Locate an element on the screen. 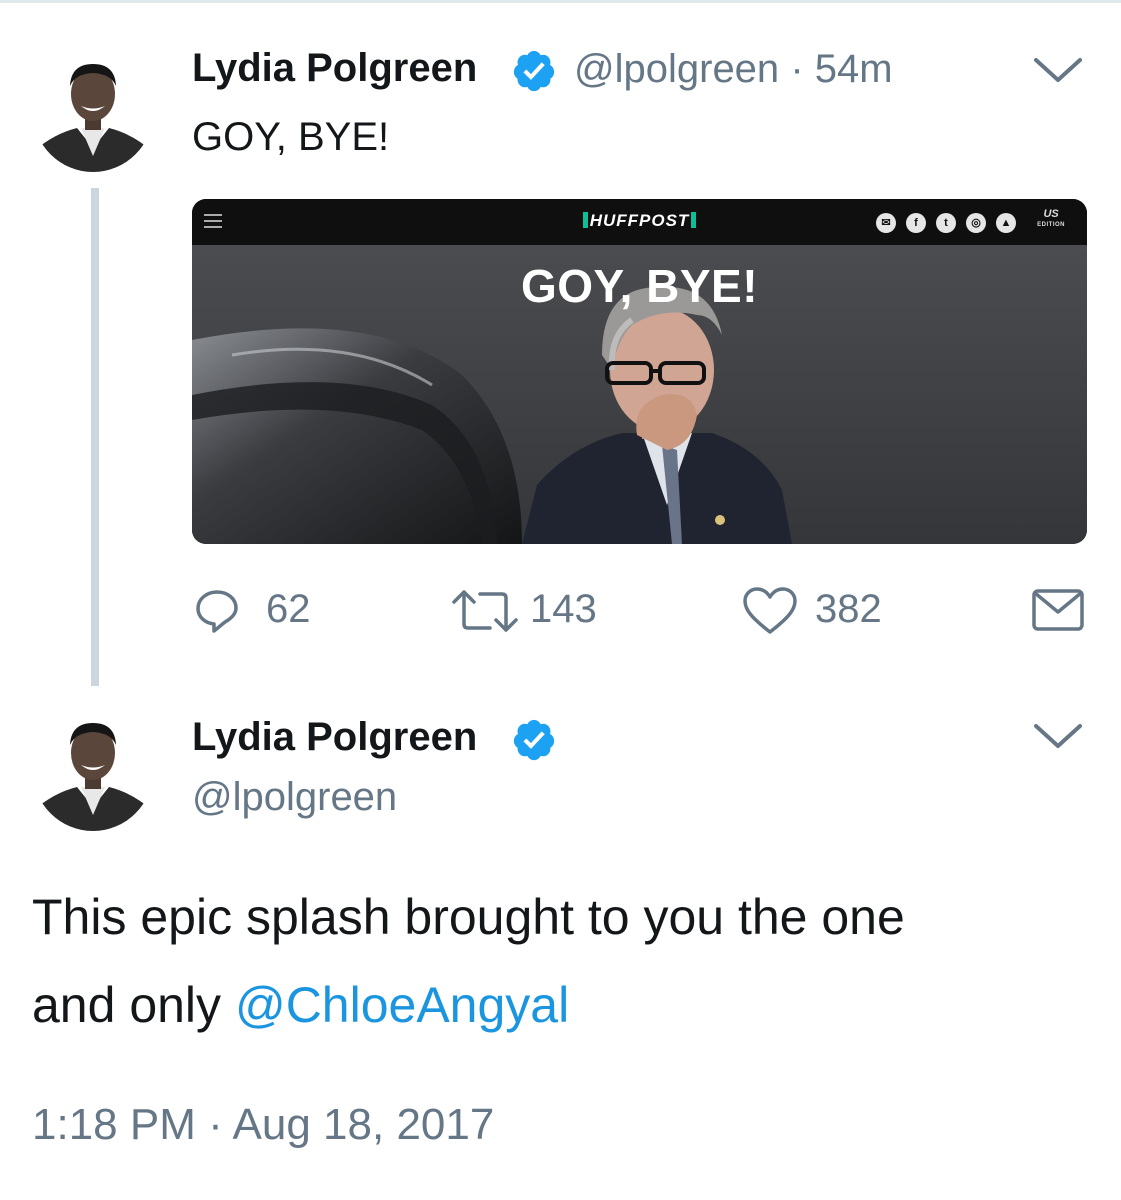  tweet-text-line1: This epic splash brought to you the one is located at coordinates (468, 917).